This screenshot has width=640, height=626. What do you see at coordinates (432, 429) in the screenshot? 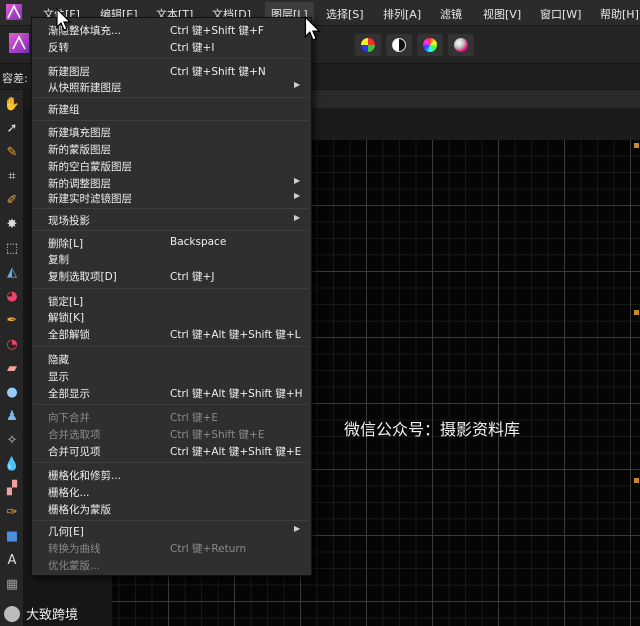
I see `watermark-text: 微信公众号：摄影资料库` at bounding box center [432, 429].